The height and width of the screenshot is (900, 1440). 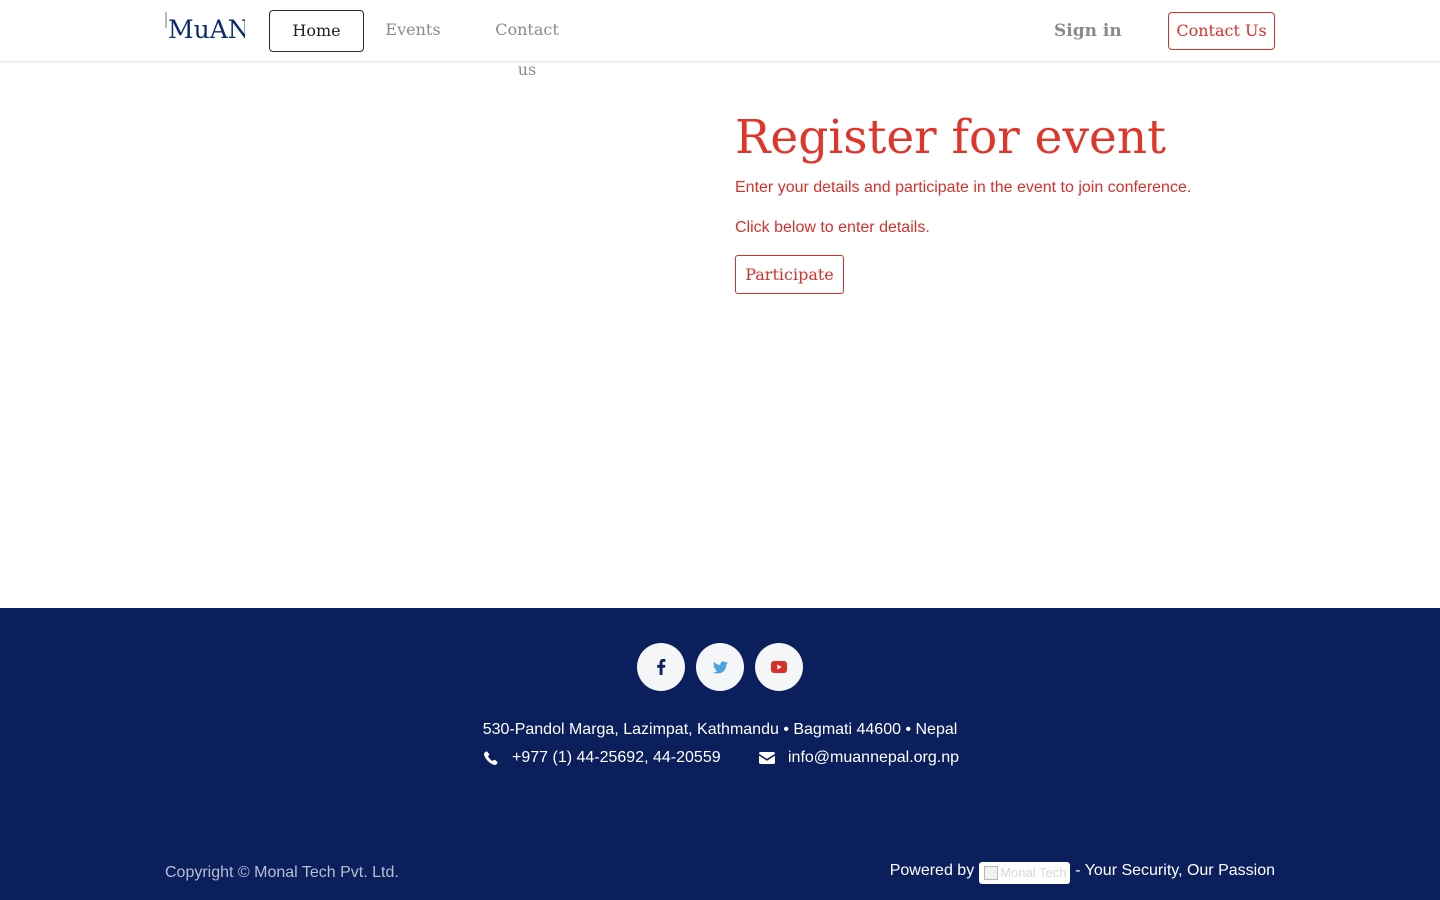 I want to click on youtube-icon, so click(x=779, y=667).